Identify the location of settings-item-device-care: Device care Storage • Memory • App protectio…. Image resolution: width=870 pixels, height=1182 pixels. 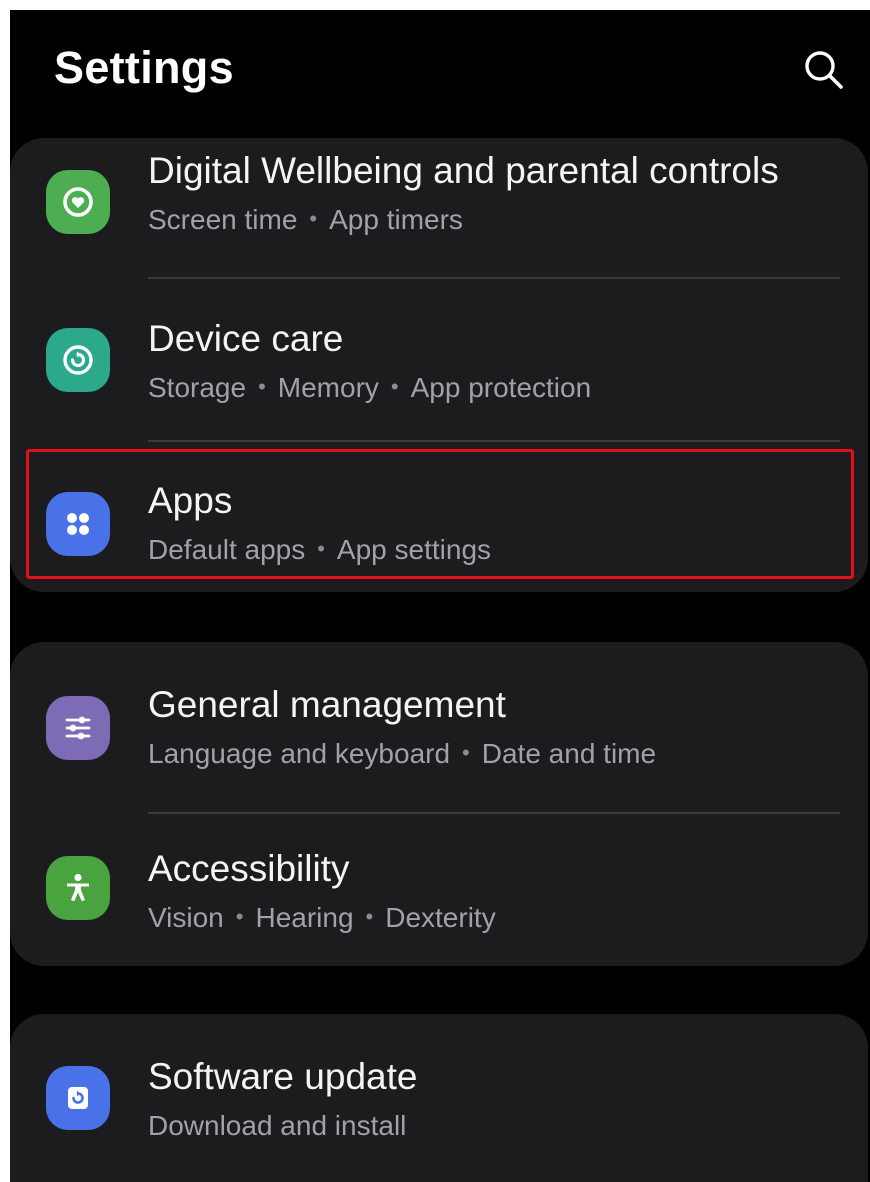
(439, 379).